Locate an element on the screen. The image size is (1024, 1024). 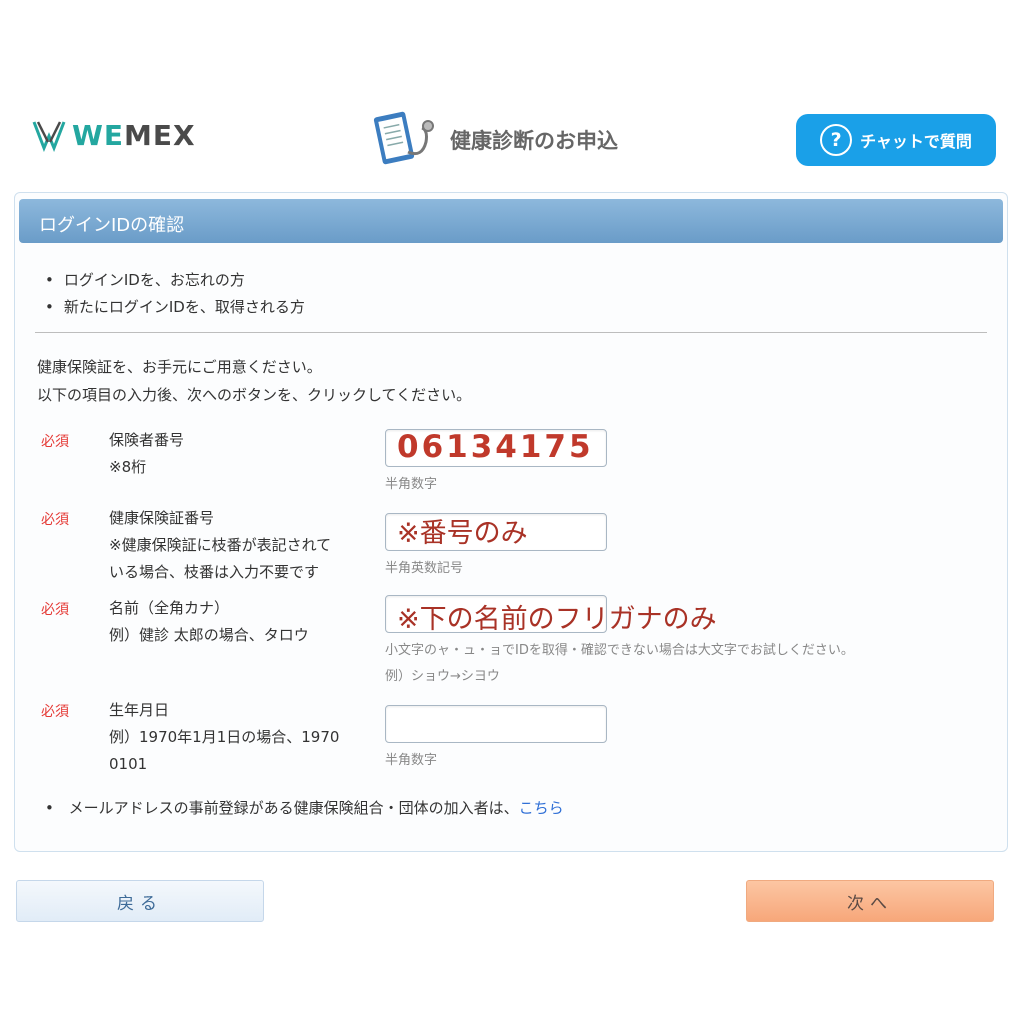
logo-text: WEMEX is located at coordinates (134, 135).